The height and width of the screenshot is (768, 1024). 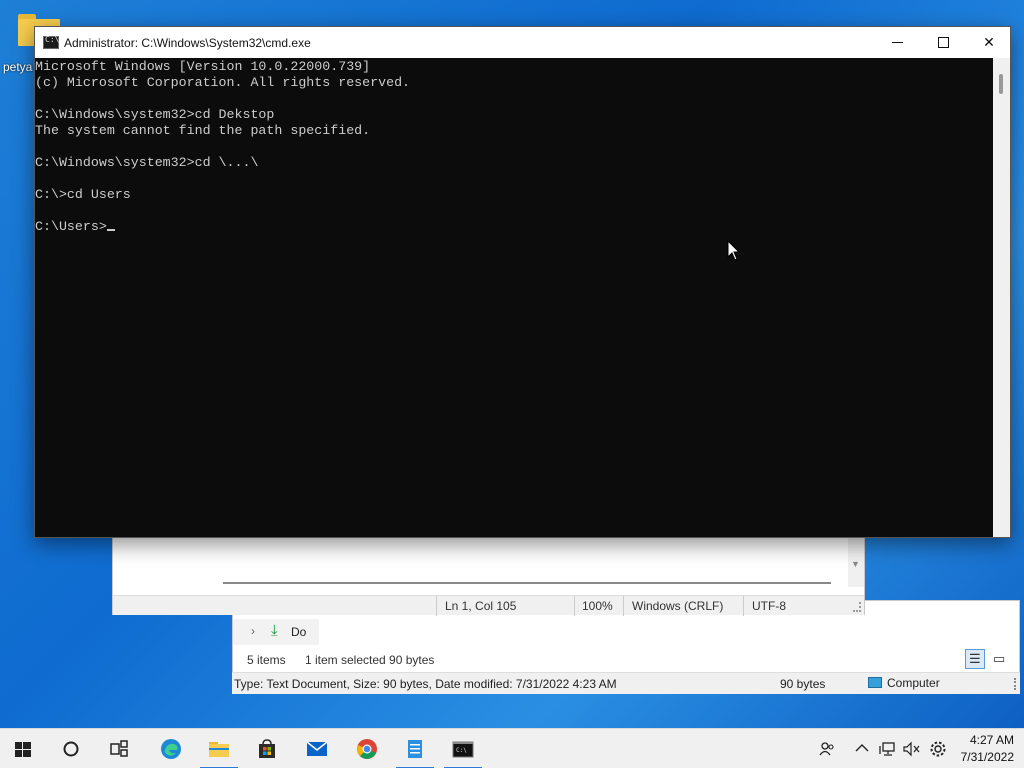 I want to click on large-icons-view-icon: ▭, so click(x=999, y=658).